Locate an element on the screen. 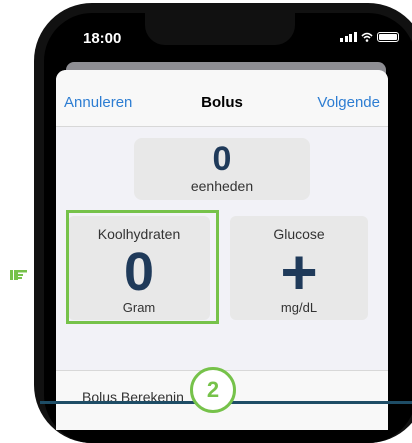 The height and width of the screenshot is (443, 412). wifi-icon is located at coordinates (366, 37).